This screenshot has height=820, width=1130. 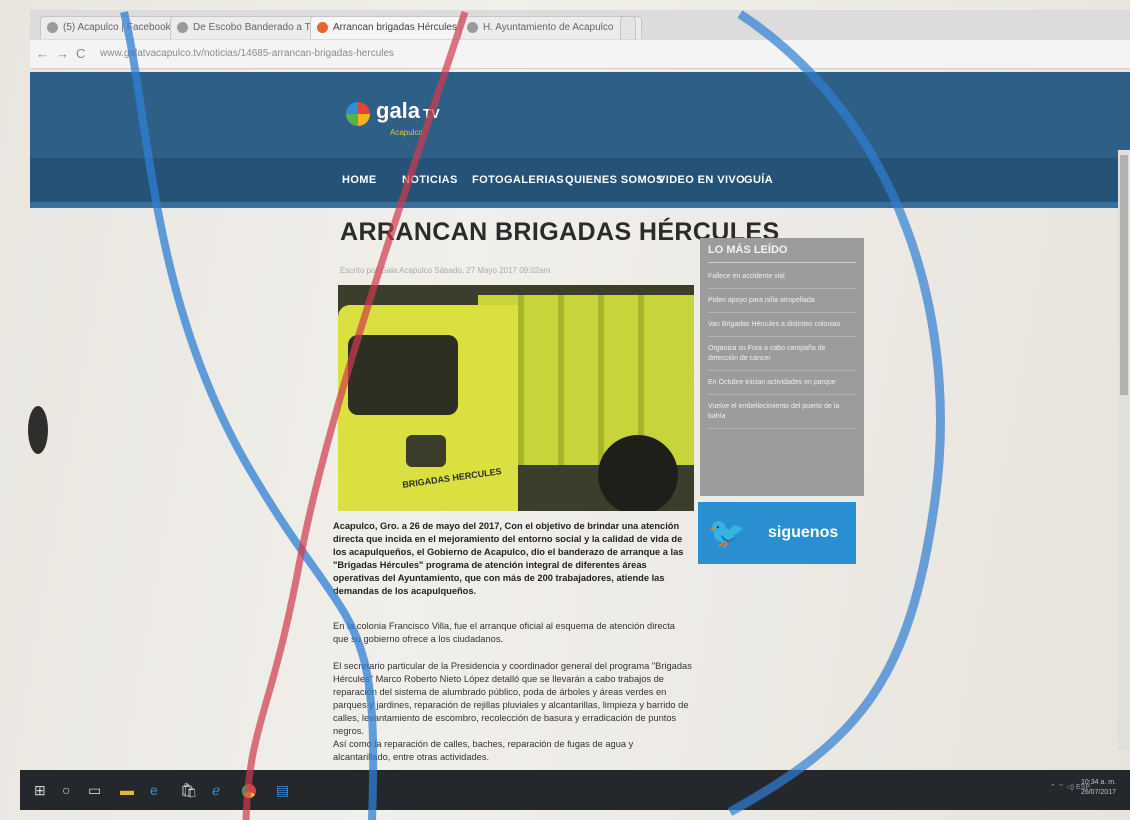 I want to click on nav-fotogalerias: FOTOGALERIAS, so click(x=518, y=180).